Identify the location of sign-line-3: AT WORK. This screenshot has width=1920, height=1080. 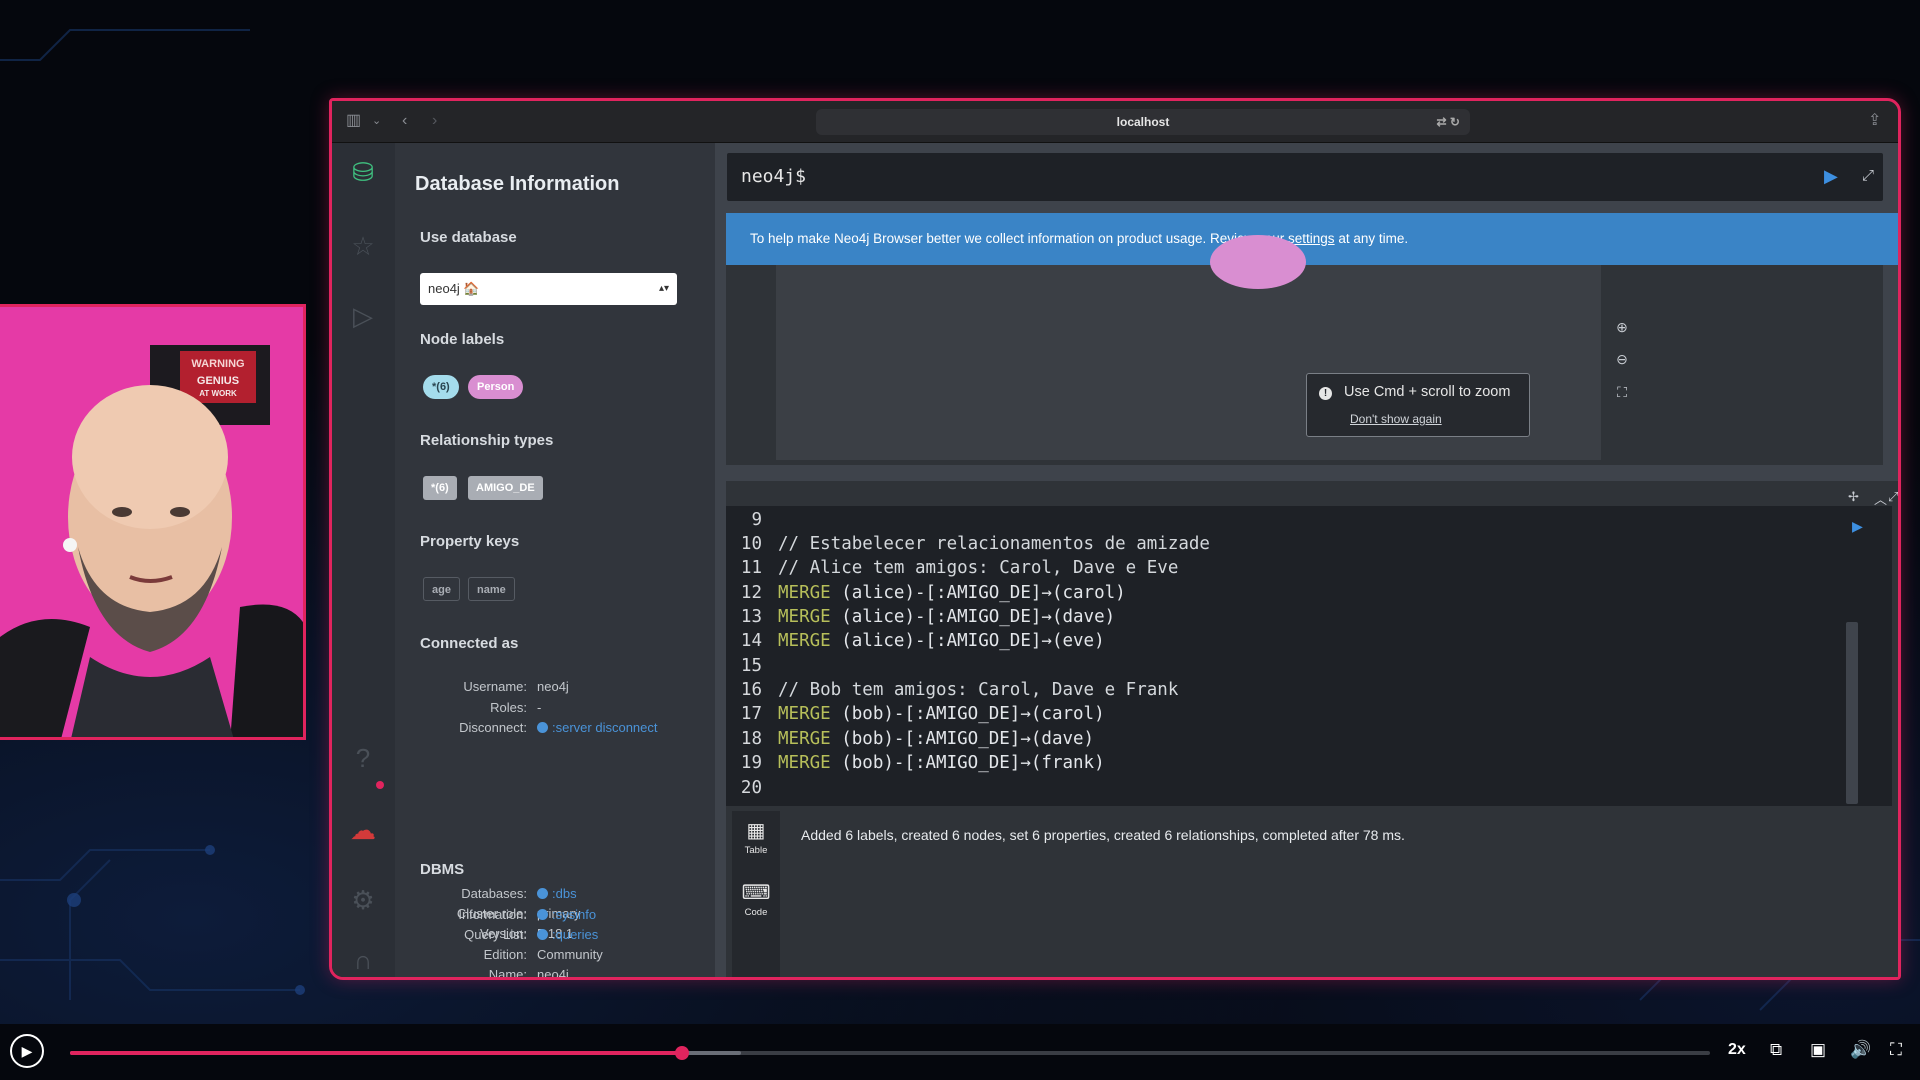
(218, 393).